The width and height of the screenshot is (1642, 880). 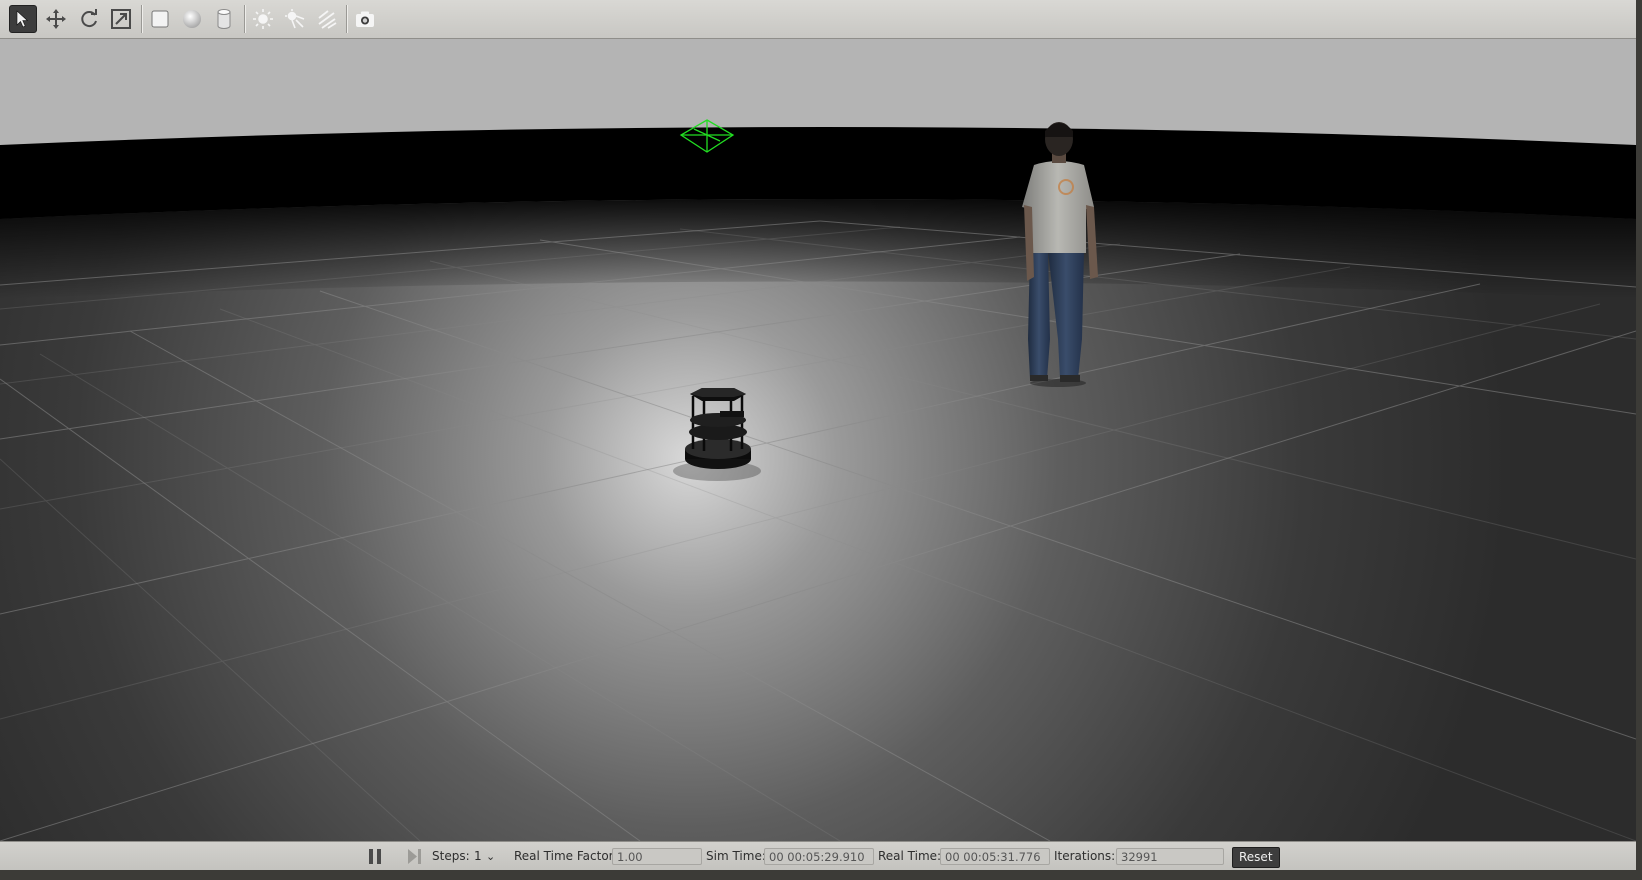 I want to click on steps-spinbox: 1 ⌄, so click(x=487, y=856).